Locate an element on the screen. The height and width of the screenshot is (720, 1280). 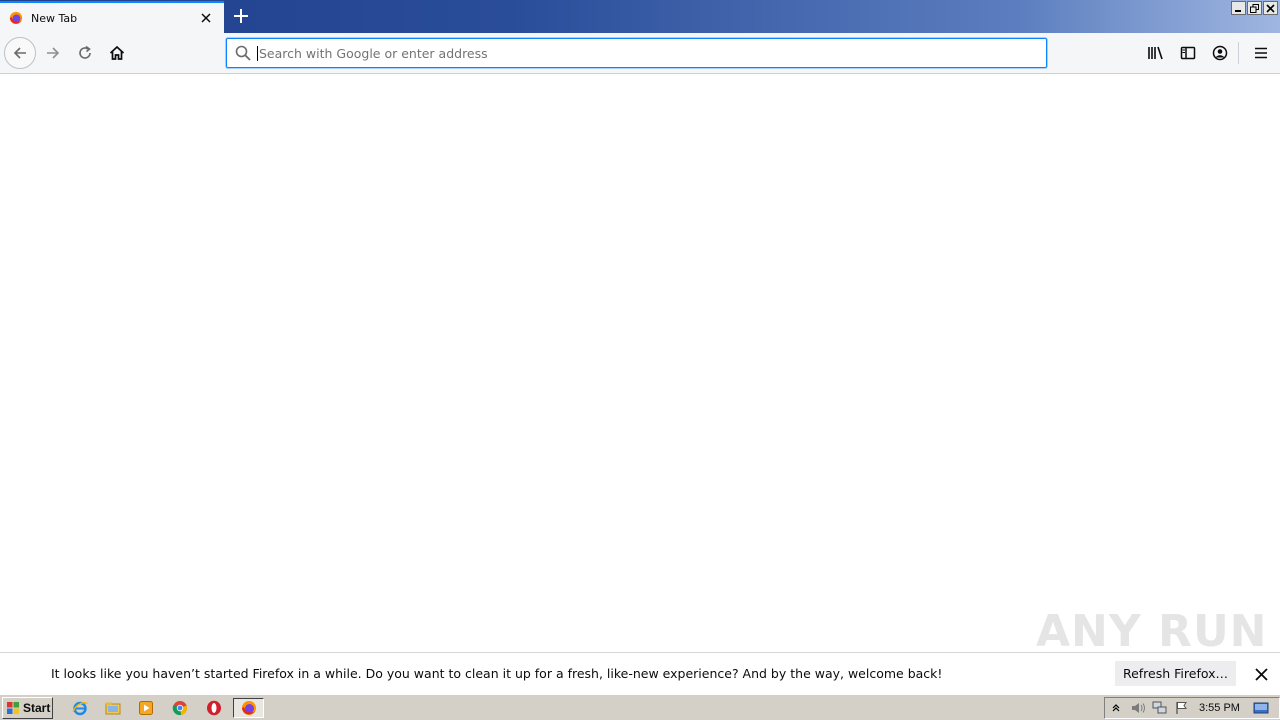
tab-strip: New Tab is located at coordinates (640, 16).